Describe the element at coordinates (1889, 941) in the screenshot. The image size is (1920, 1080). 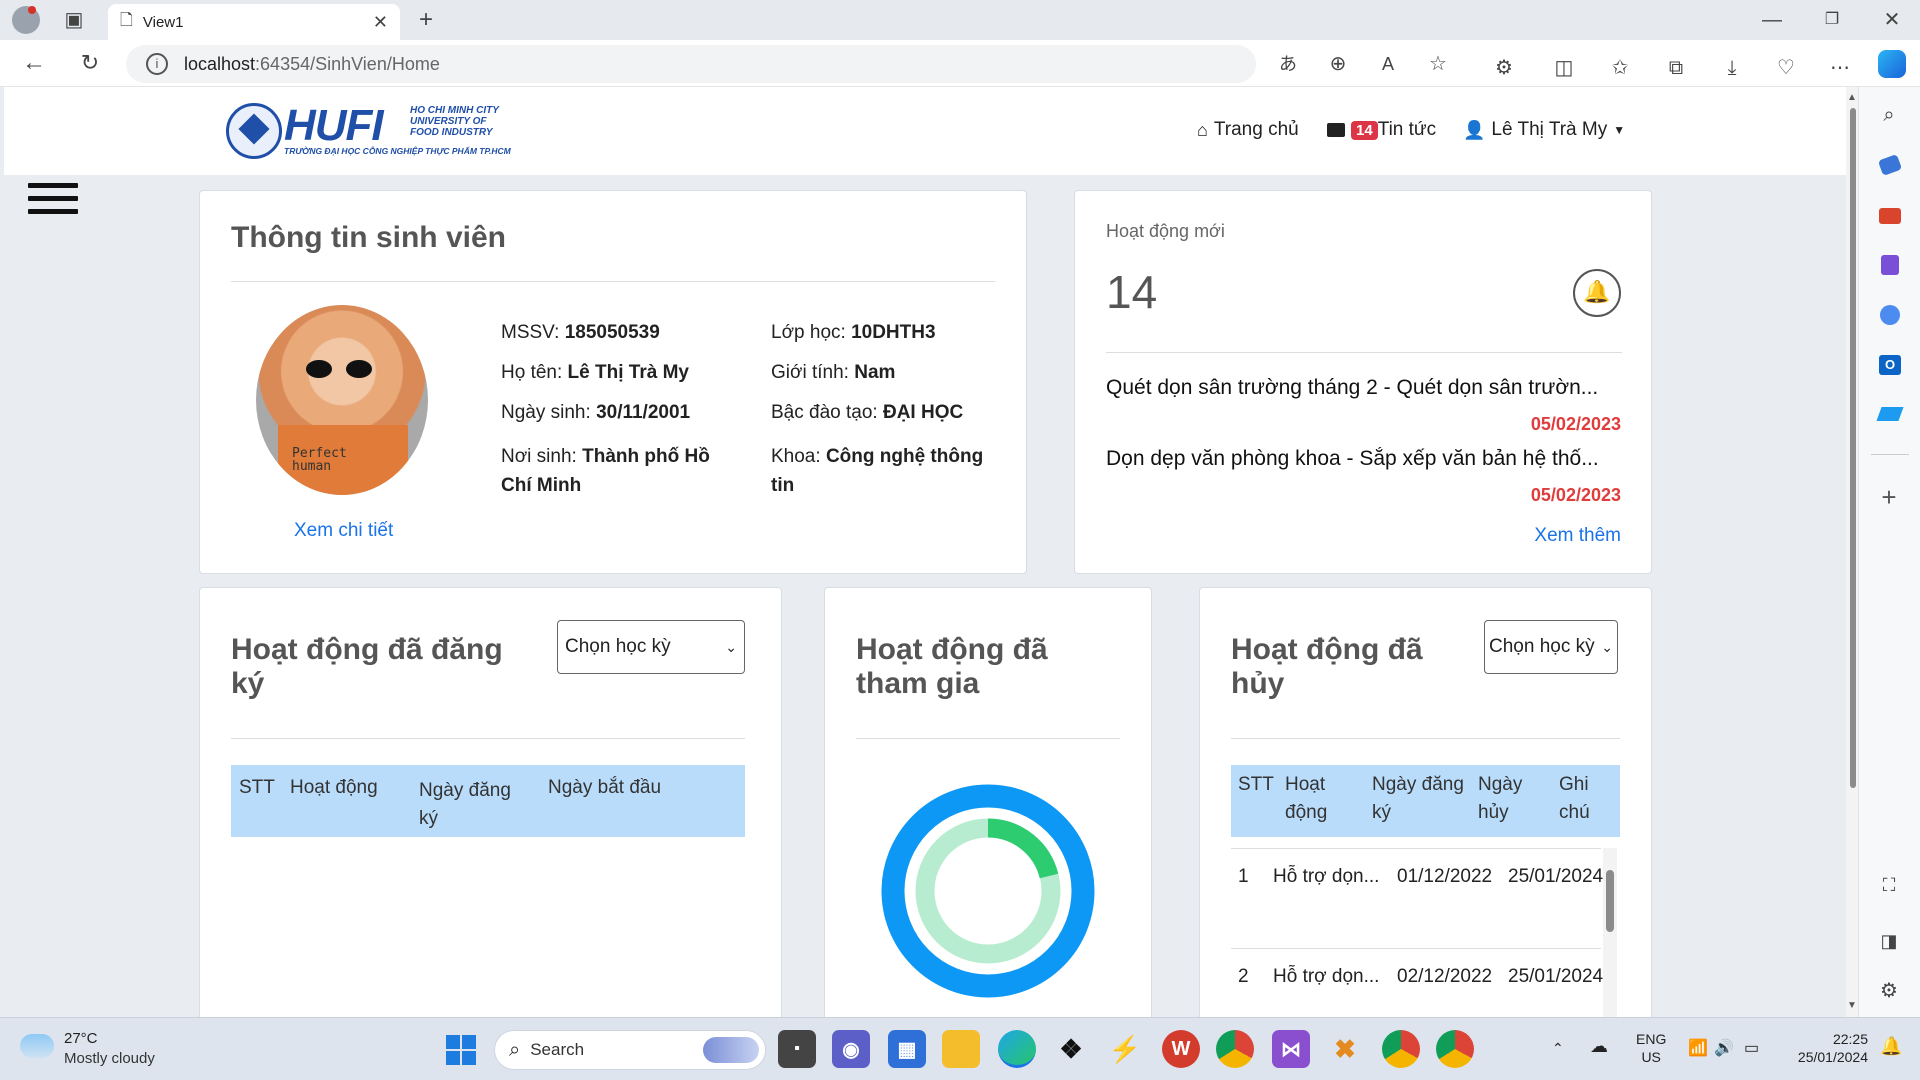
I see `hide-sidebar-icon: ◨` at that location.